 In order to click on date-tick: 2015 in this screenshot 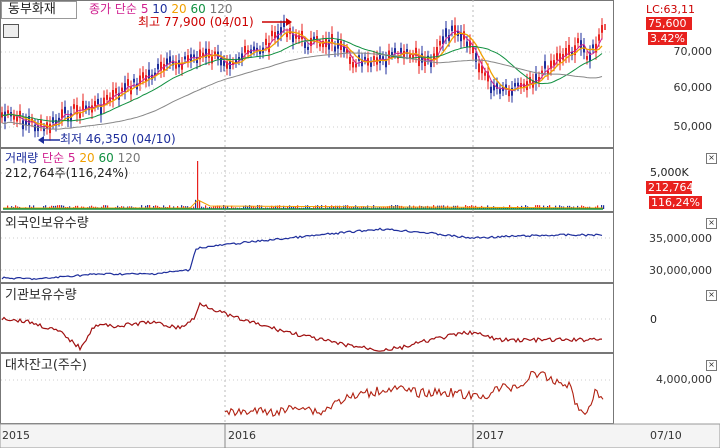, I will do `click(16, 435)`.